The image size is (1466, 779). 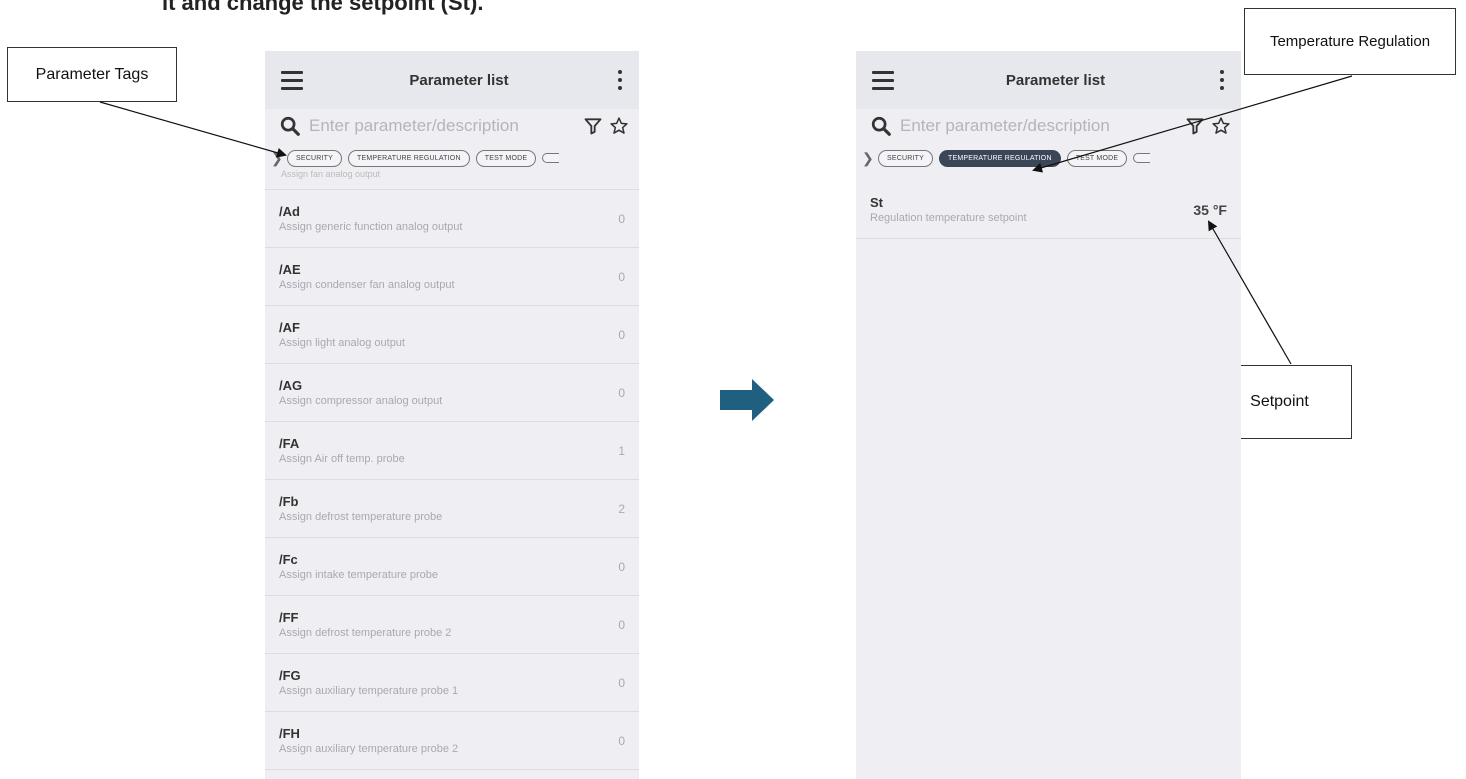 What do you see at coordinates (452, 625) in the screenshot?
I see `list-item: /FF Assign defrost temperature probe 2 0` at bounding box center [452, 625].